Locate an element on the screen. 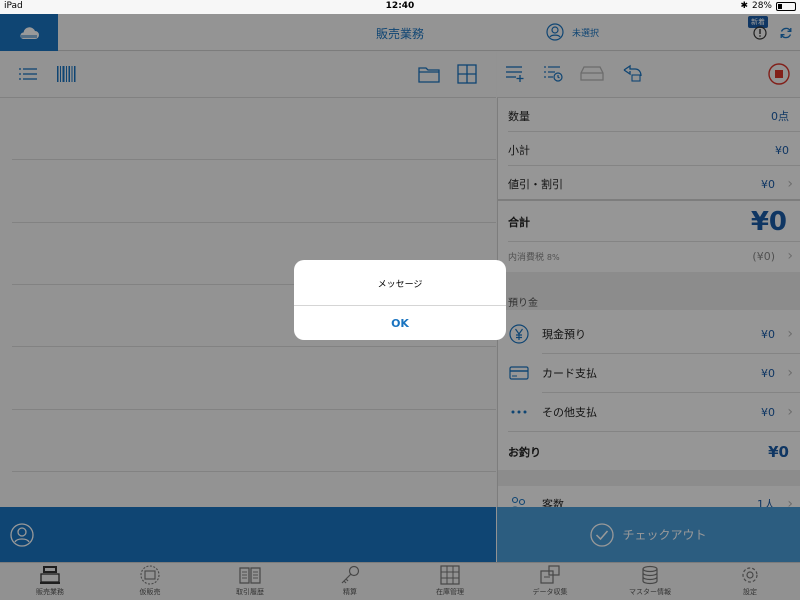 This screenshot has width=800, height=600. battery-icon is located at coordinates (786, 6).